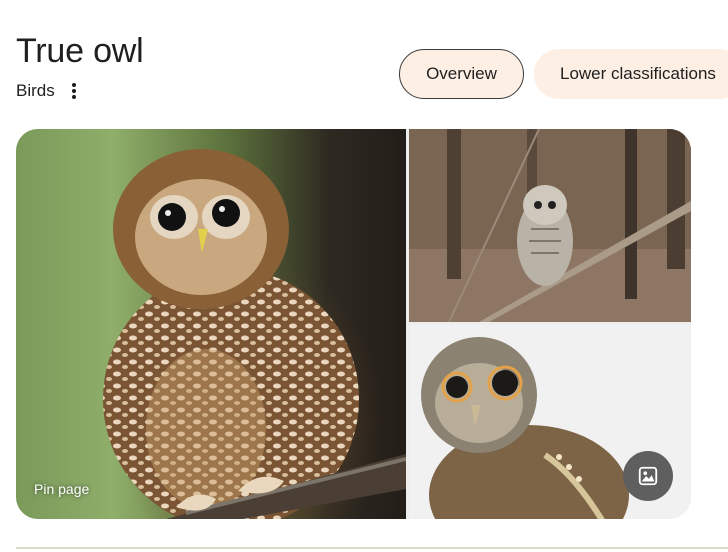 The image size is (728, 552). I want to click on forest-owl-illustration, so click(550, 225).